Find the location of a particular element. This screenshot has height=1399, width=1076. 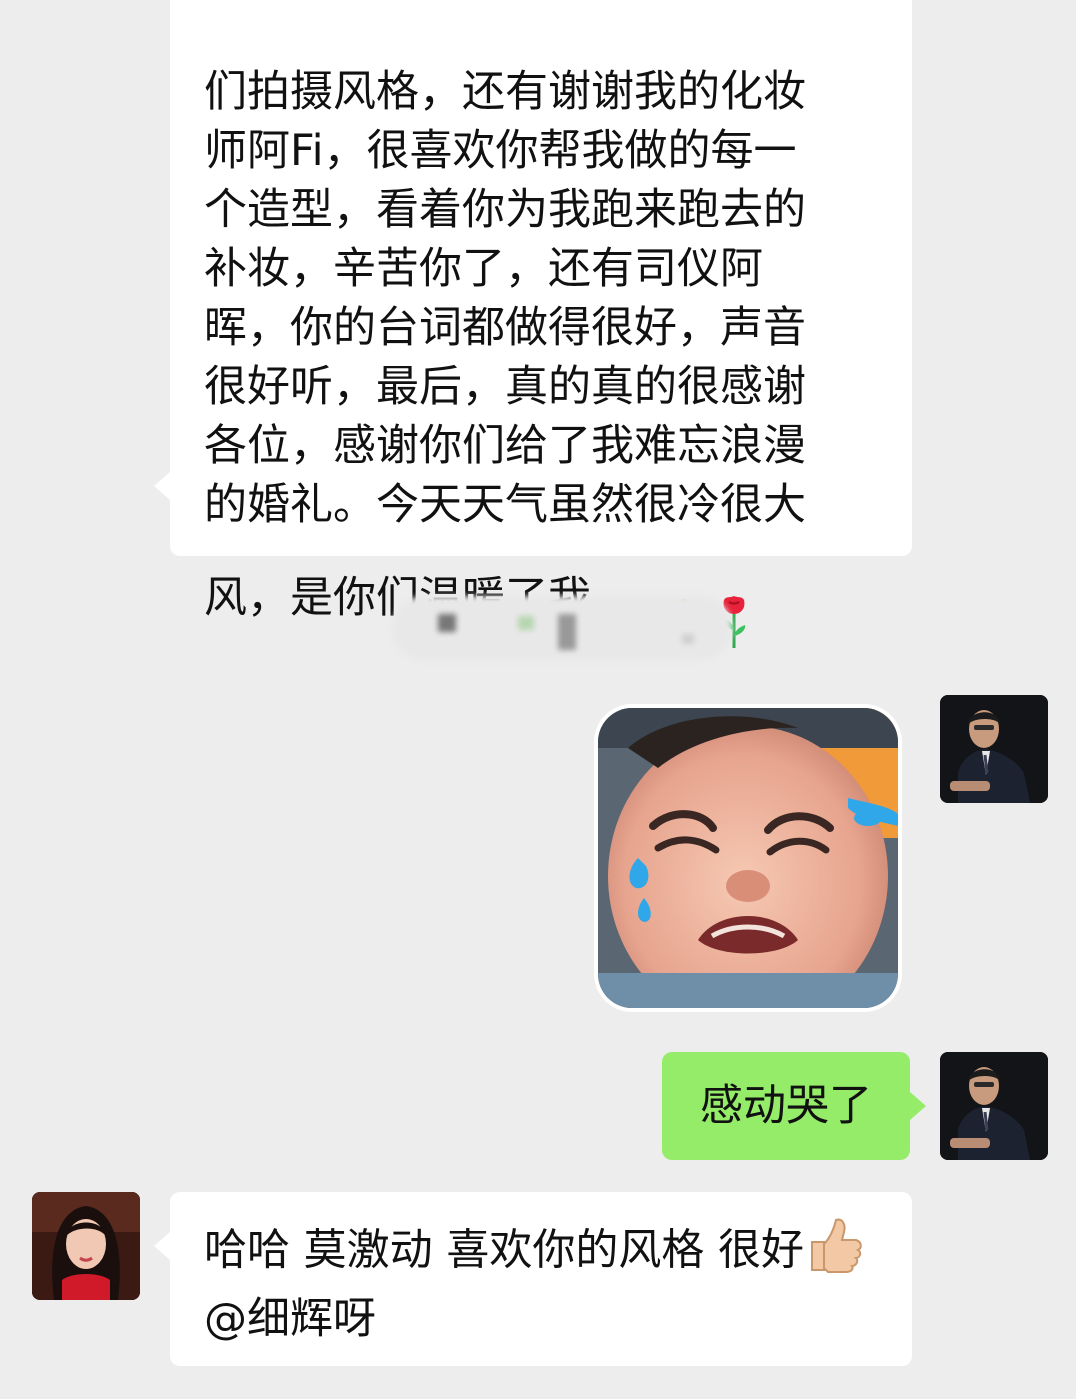

timestamp-blurred is located at coordinates (562, 628).